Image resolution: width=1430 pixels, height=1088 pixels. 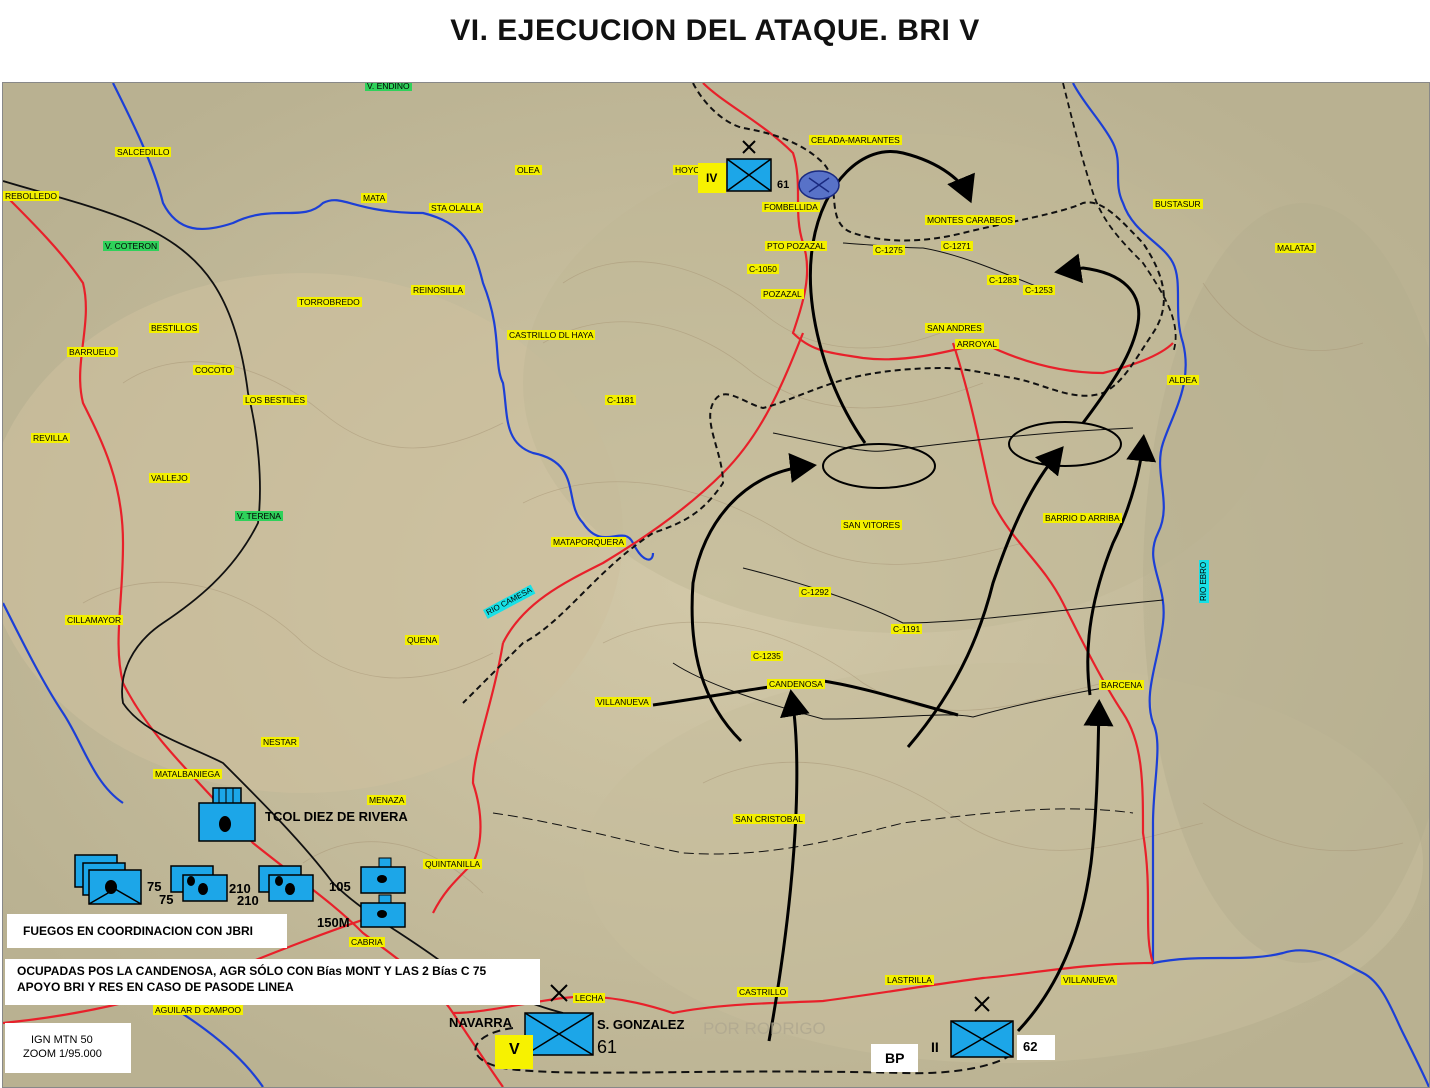 What do you see at coordinates (970, 220) in the screenshot?
I see `place-label-montes-carabeos: MONTES CARABEOS` at bounding box center [970, 220].